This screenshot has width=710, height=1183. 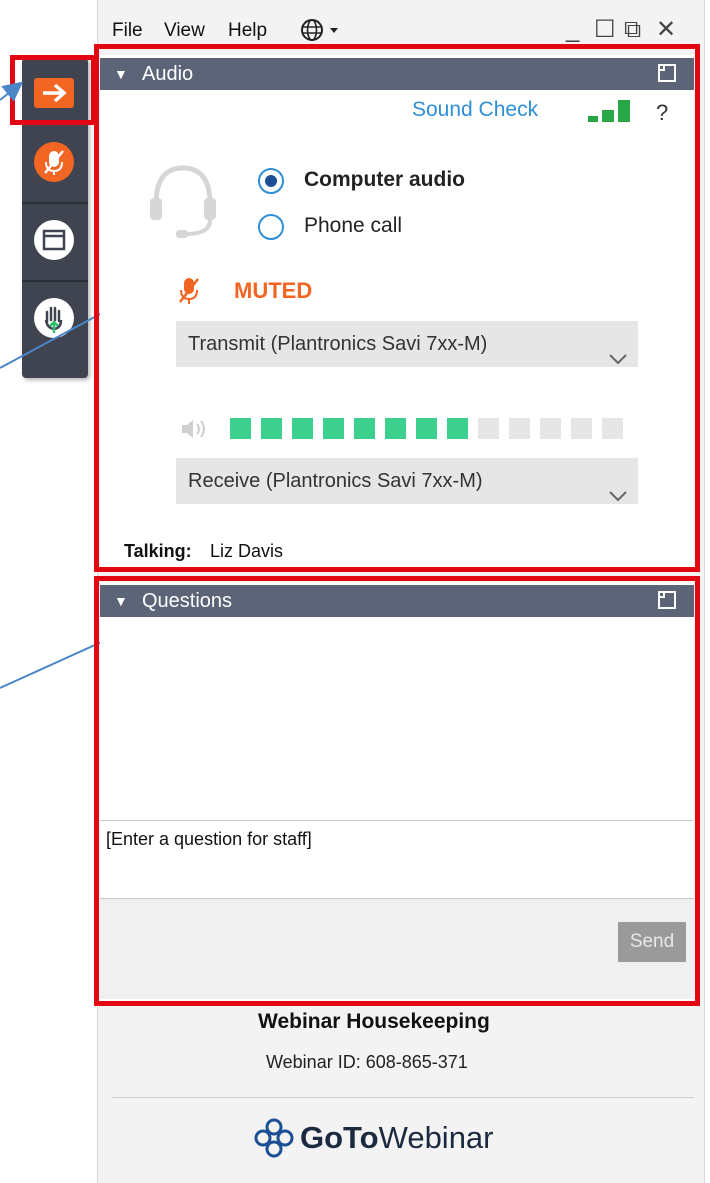 I want to click on divider, so click(x=403, y=1097).